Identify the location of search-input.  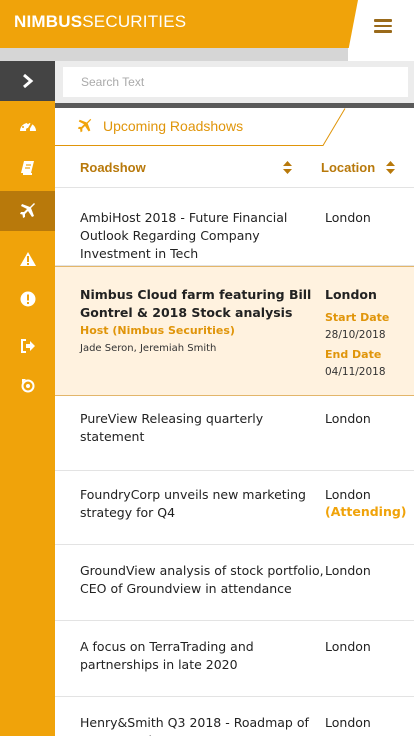
(235, 82).